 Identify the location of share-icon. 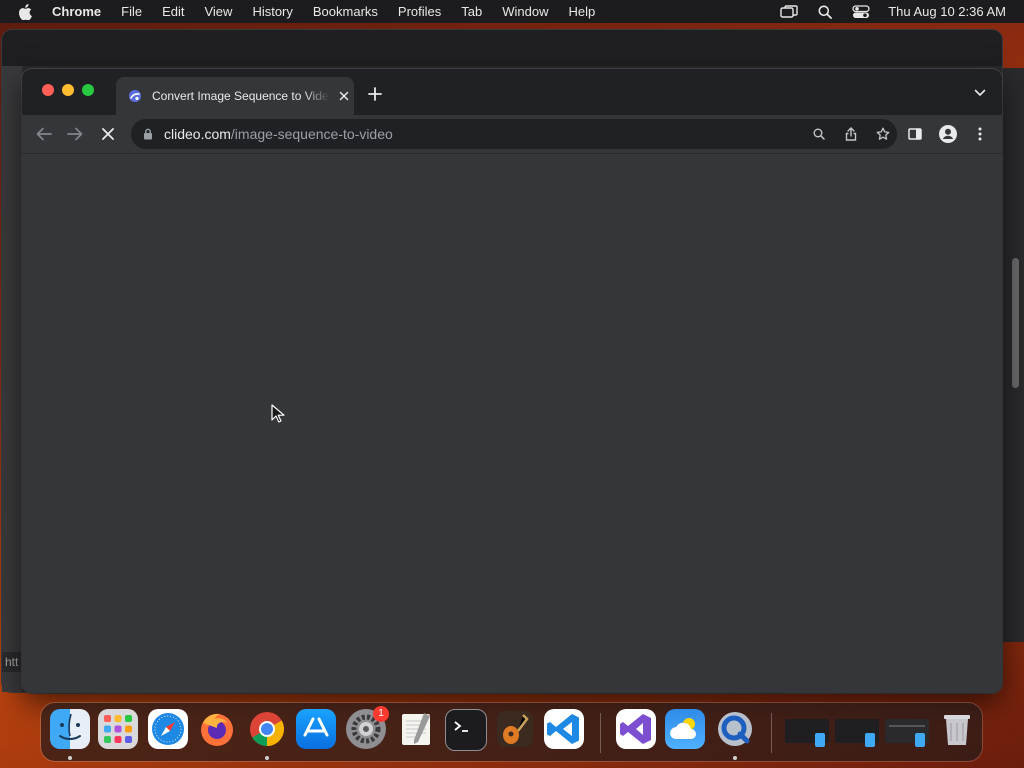
(851, 134).